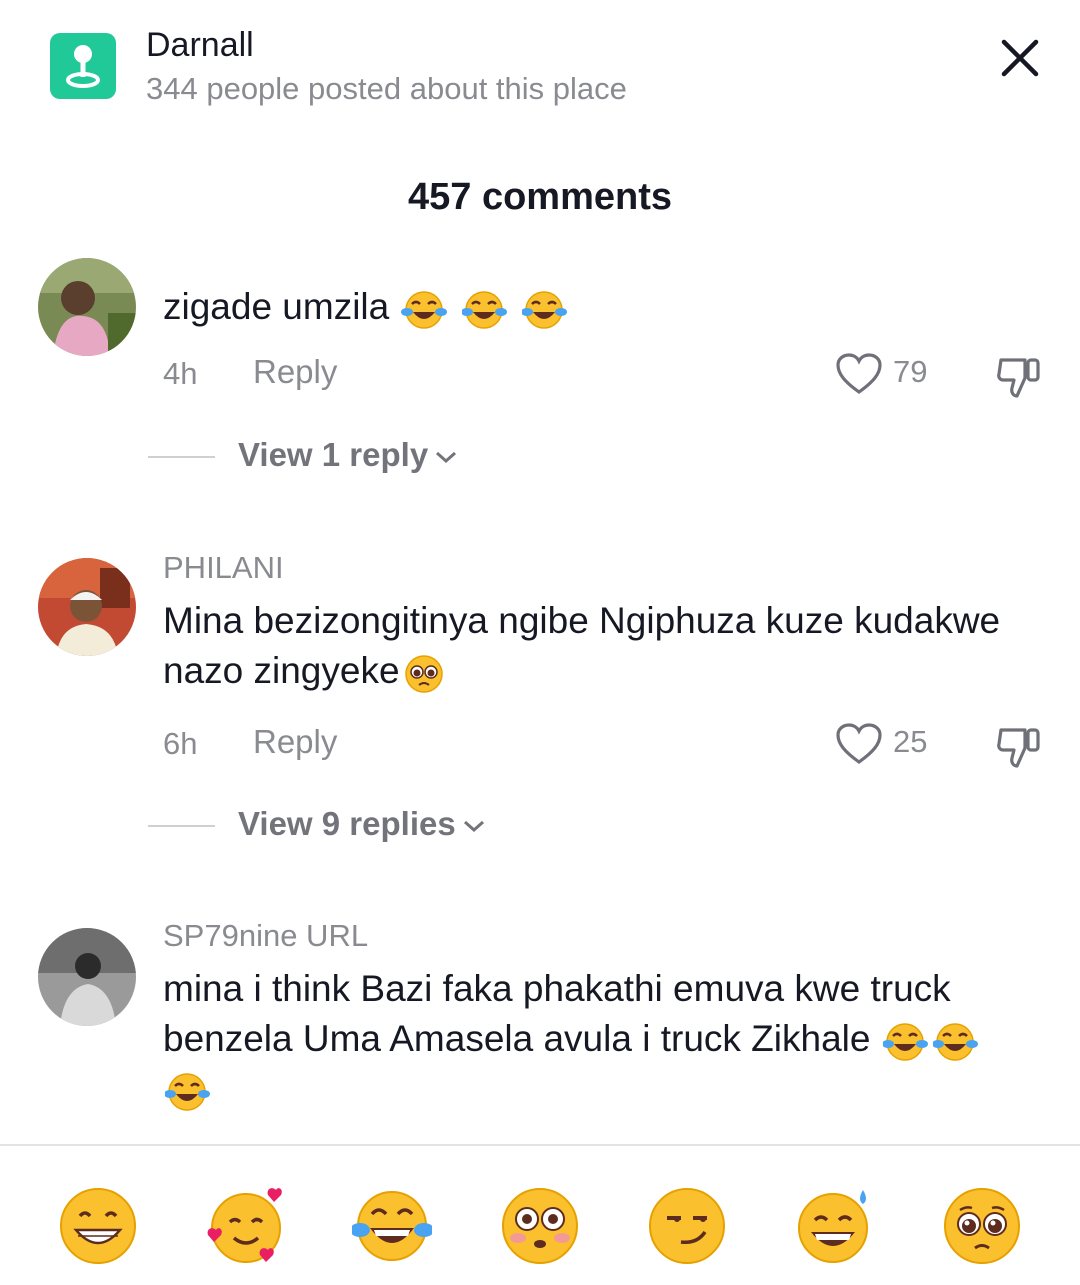 Image resolution: width=1080 pixels, height=1285 pixels. What do you see at coordinates (333, 454) in the screenshot?
I see `view-replies-label: View 1 reply` at bounding box center [333, 454].